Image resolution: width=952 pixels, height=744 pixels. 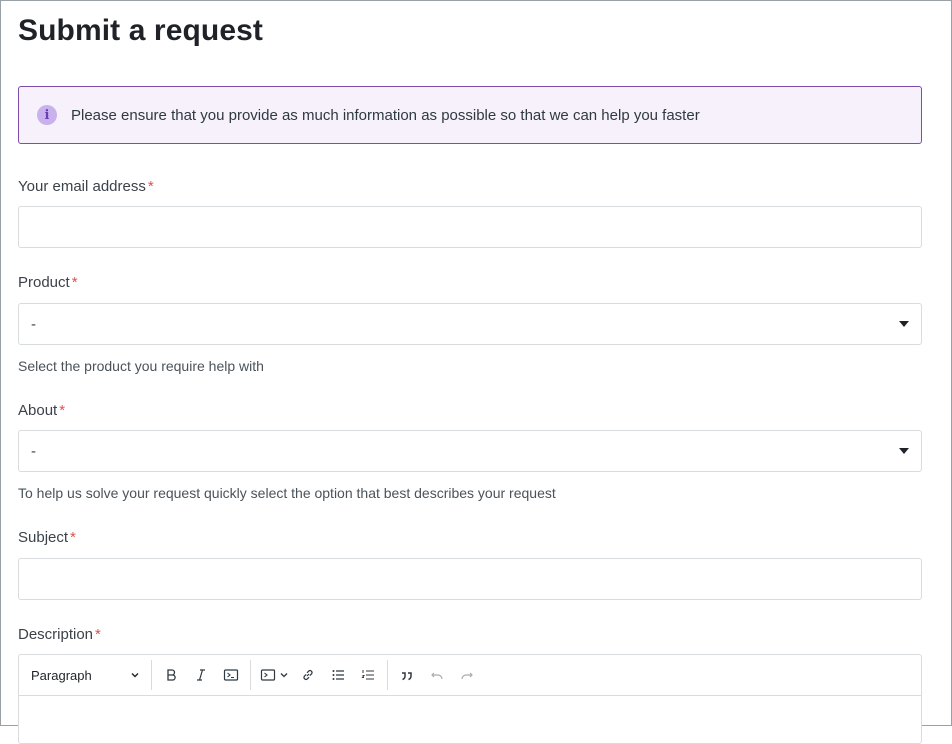 I want to click on description-label: Description *, so click(x=59, y=634).